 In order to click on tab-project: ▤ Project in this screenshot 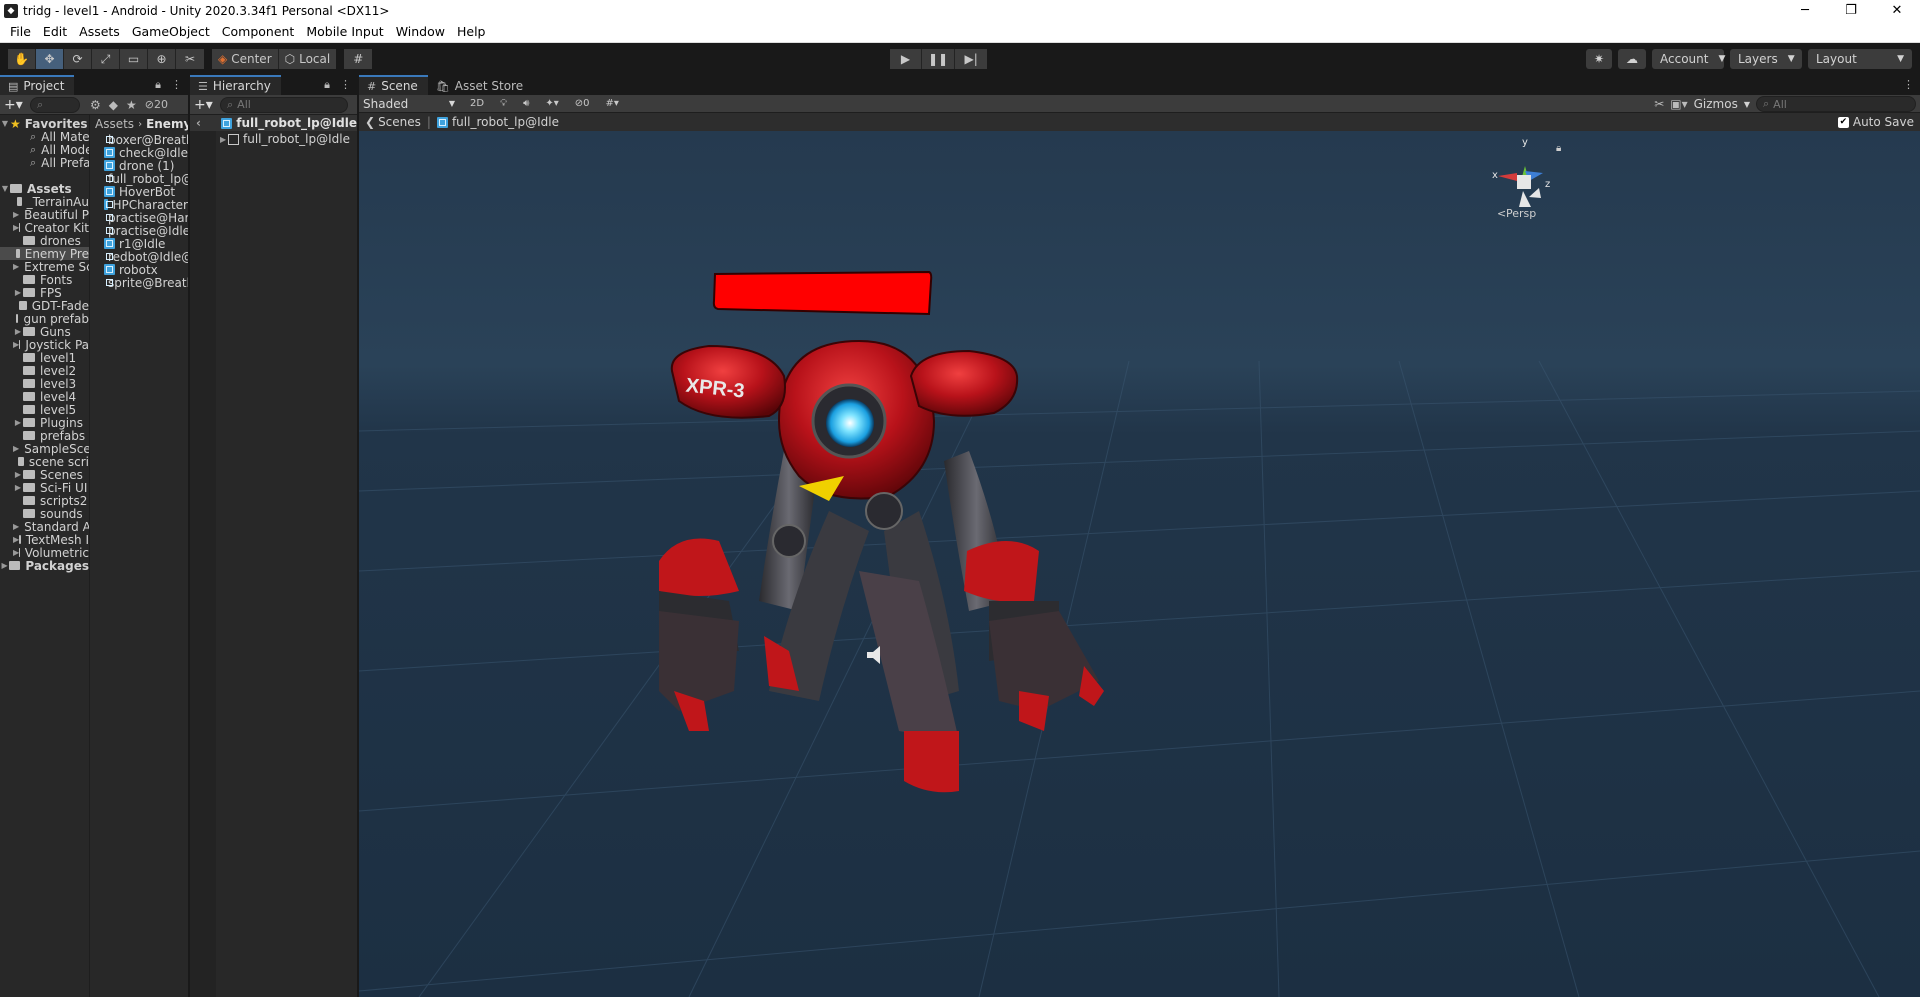, I will do `click(37, 85)`.